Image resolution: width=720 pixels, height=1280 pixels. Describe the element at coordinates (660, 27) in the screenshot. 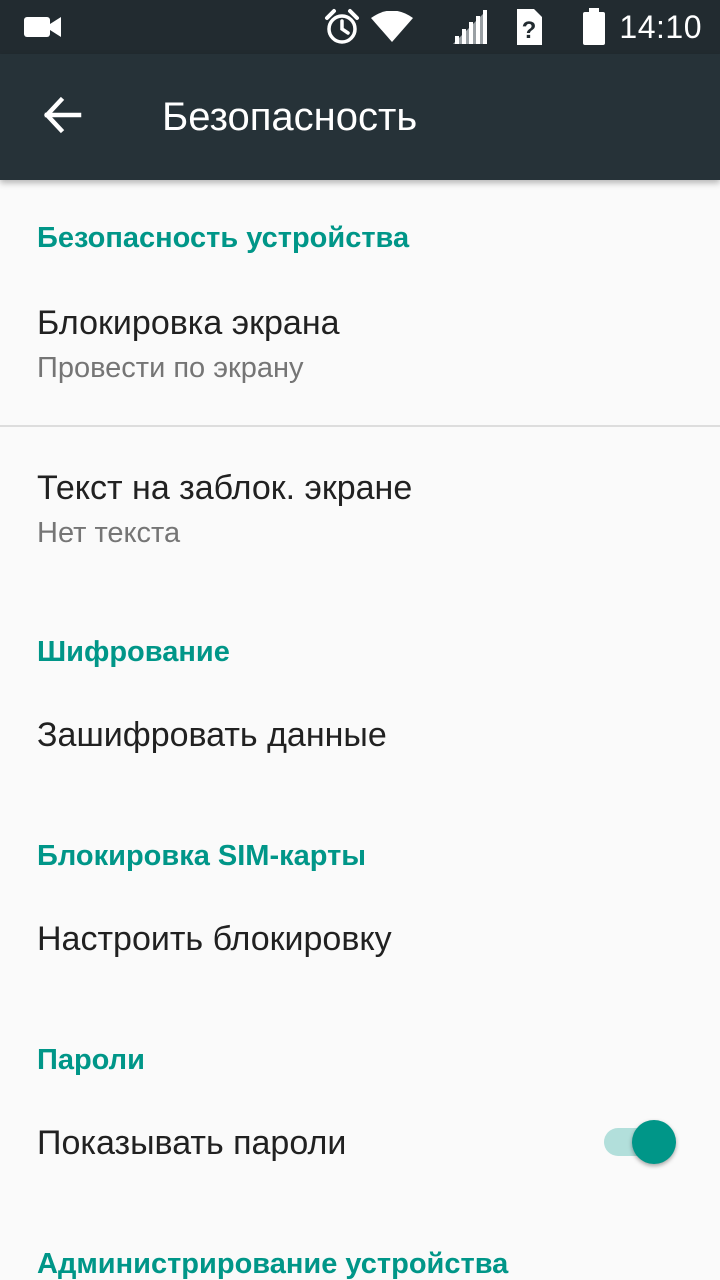

I see `status-time: 14:10` at that location.